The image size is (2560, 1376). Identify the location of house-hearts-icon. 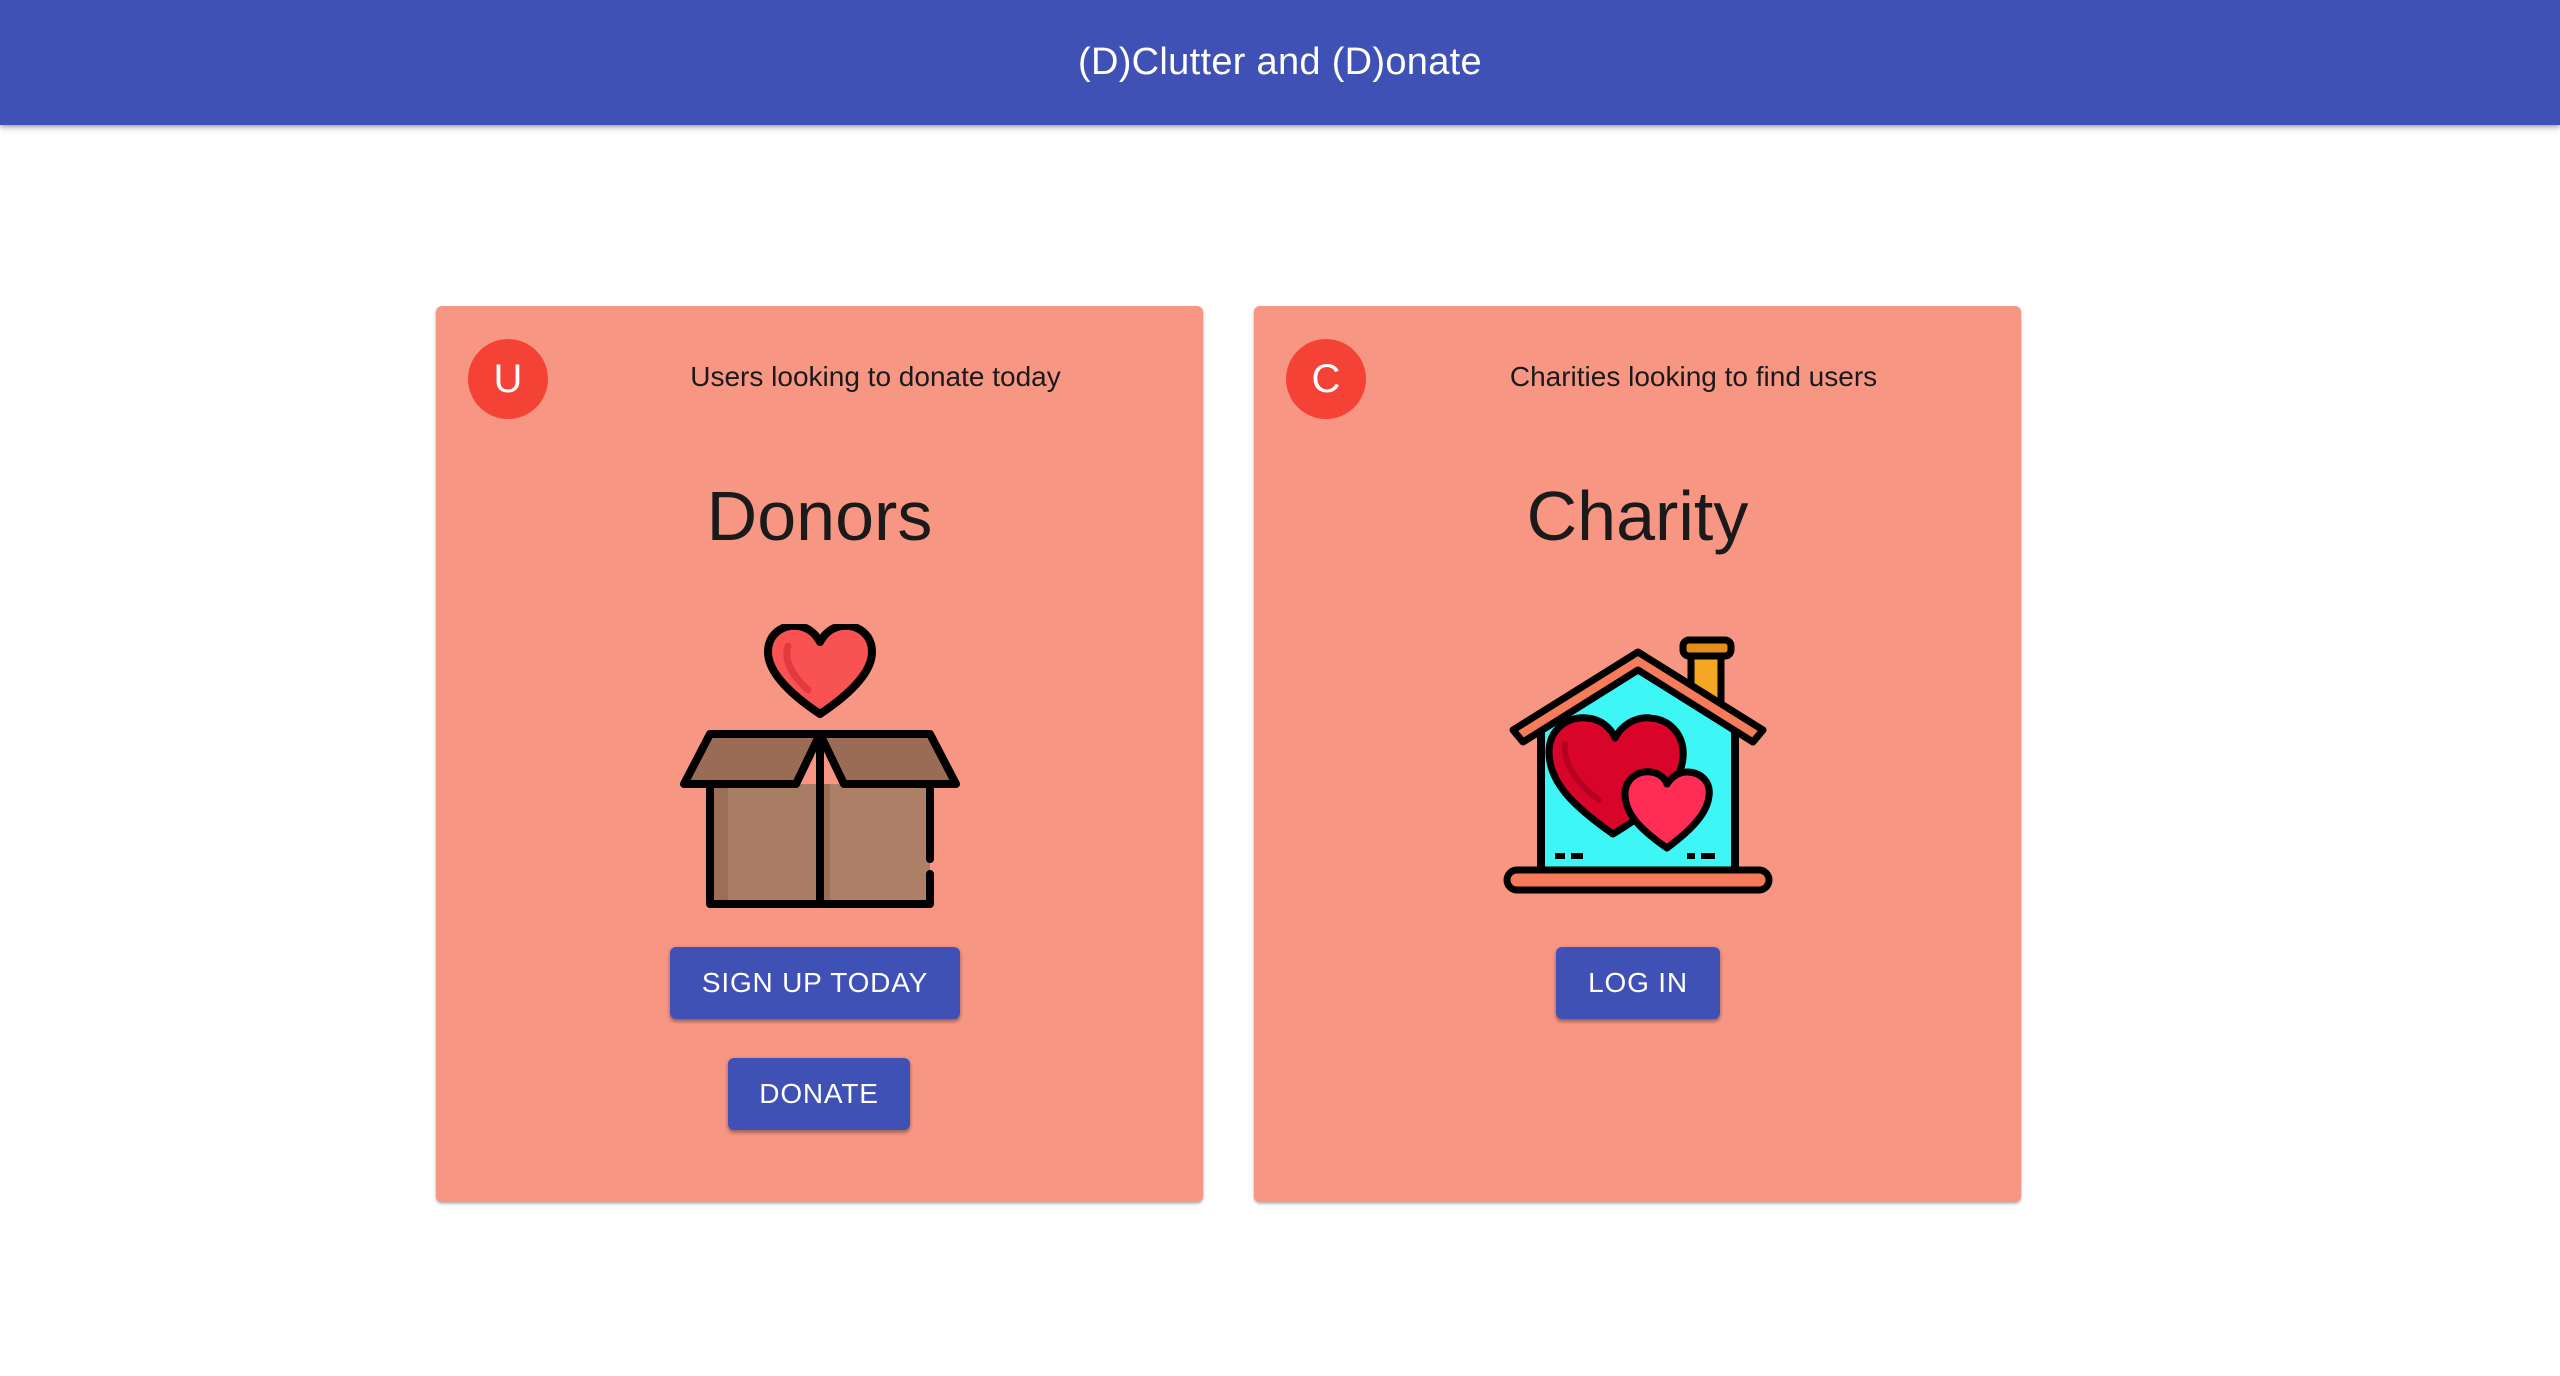
(1637, 769).